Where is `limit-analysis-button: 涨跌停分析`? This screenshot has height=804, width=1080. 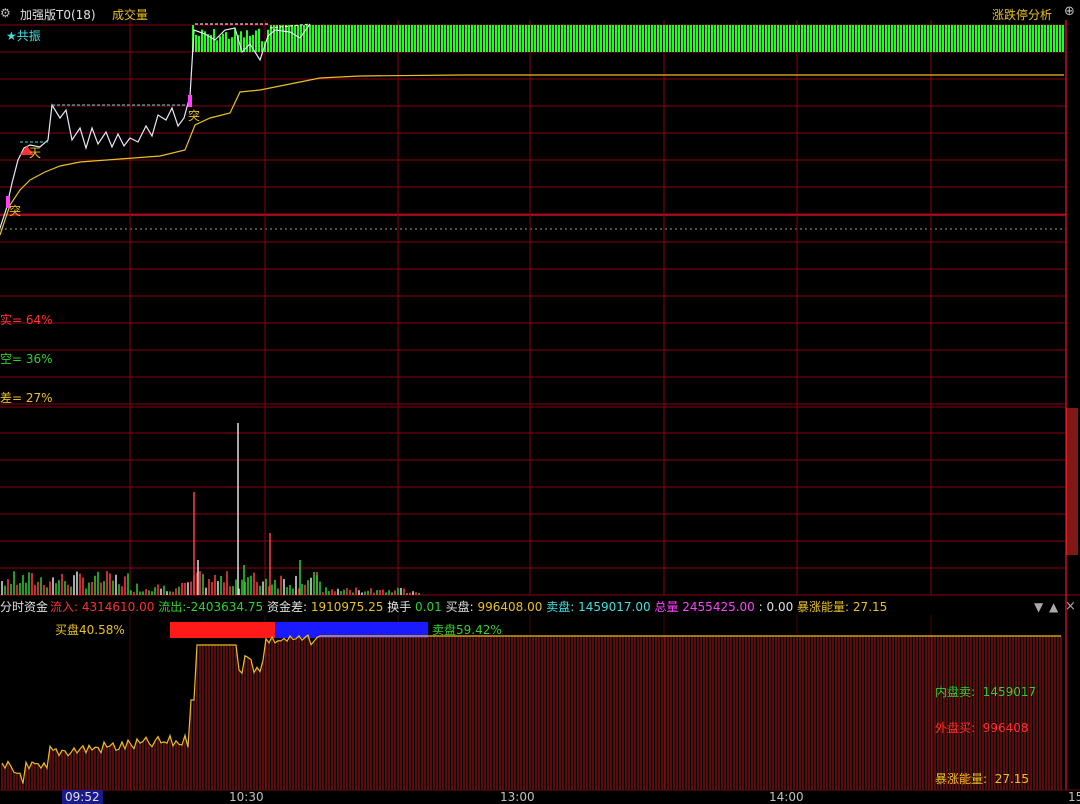 limit-analysis-button: 涨跌停分析 is located at coordinates (1022, 14).